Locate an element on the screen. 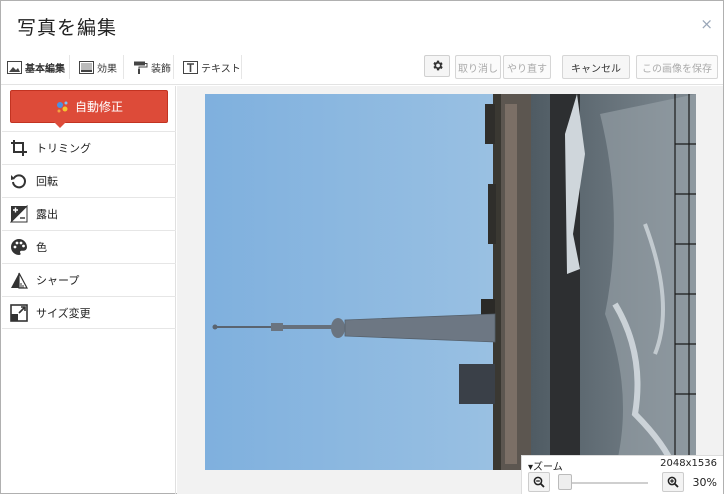 The width and height of the screenshot is (724, 494). zoom-in-button is located at coordinates (673, 482).